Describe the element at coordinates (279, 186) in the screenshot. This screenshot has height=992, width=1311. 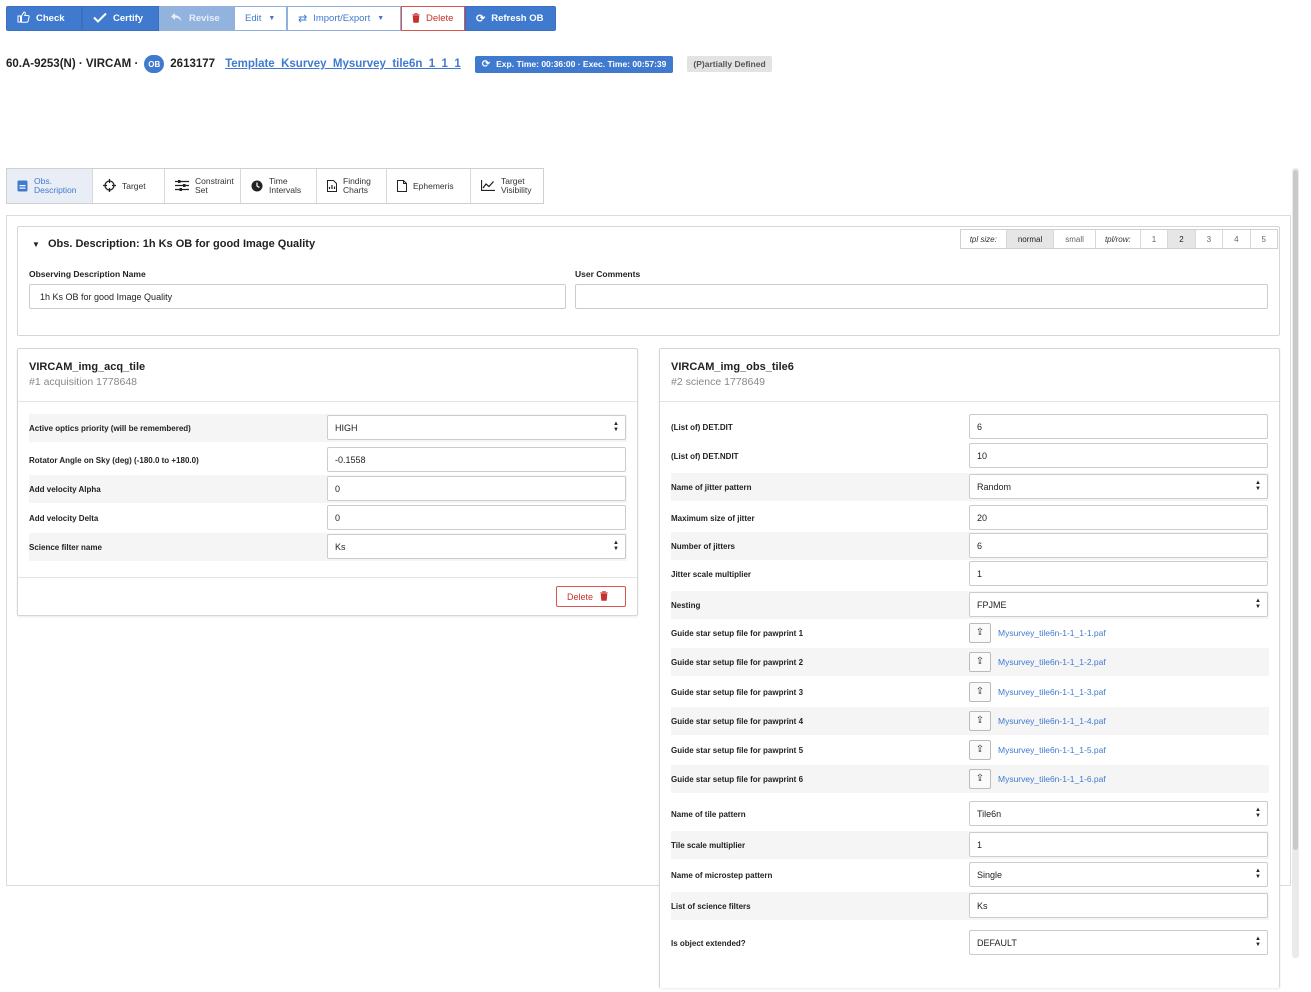
I see `tab-time-intervals: Time Intervals` at that location.